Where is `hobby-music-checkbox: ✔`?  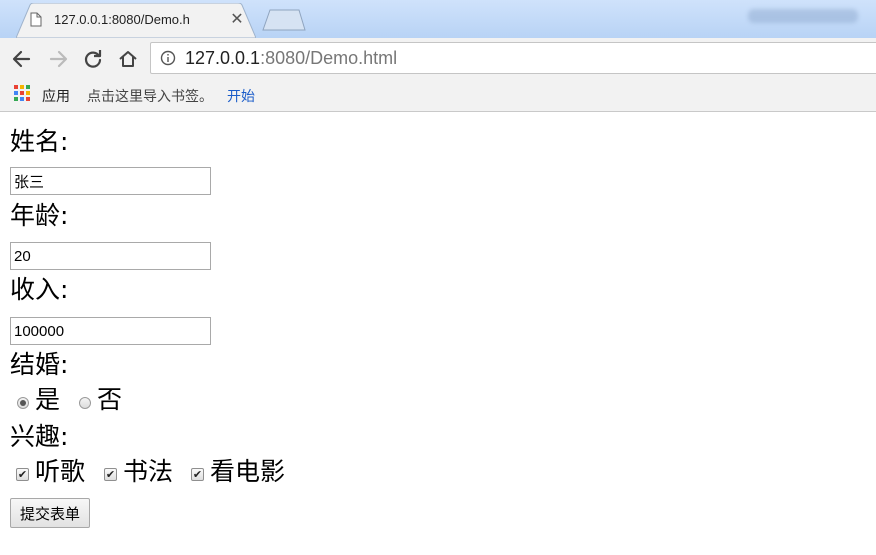 hobby-music-checkbox: ✔ is located at coordinates (22, 474).